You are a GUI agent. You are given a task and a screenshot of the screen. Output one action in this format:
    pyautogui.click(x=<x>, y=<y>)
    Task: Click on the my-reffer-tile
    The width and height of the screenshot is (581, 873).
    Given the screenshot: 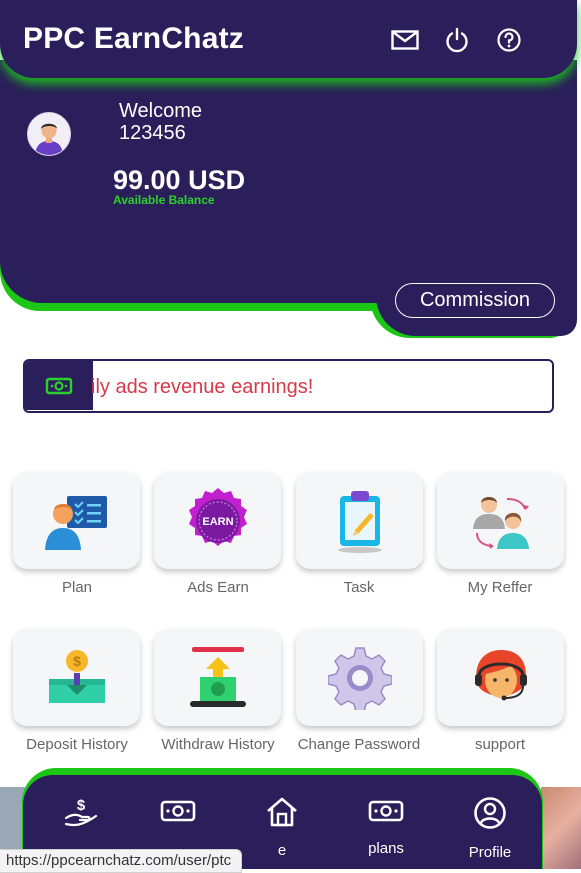 What is the action you would take?
    pyautogui.click(x=500, y=520)
    